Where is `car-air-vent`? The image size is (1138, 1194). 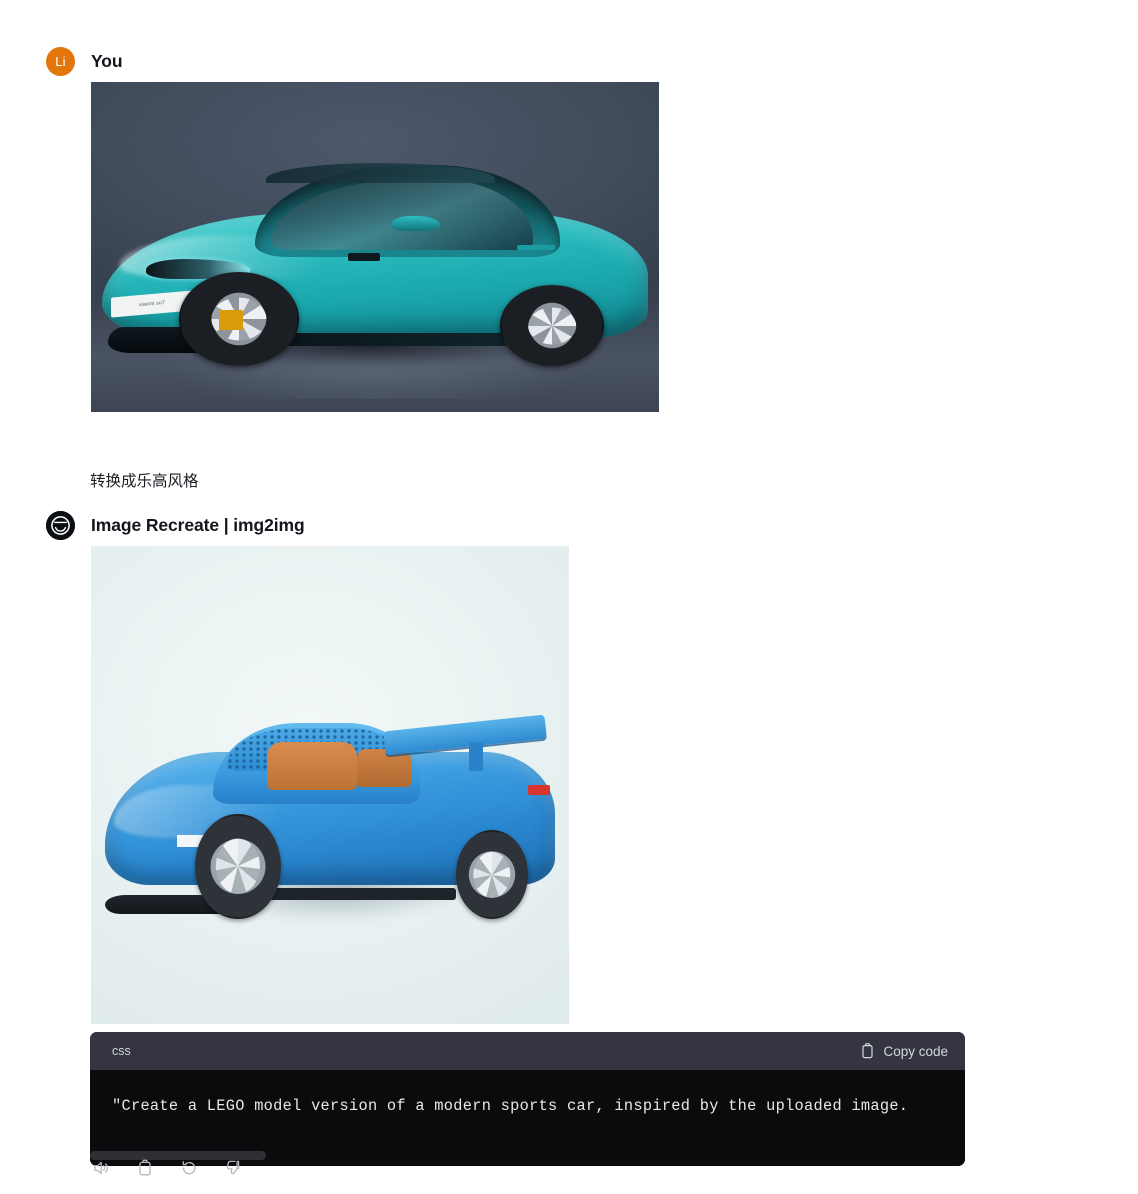
car-air-vent is located at coordinates (364, 257).